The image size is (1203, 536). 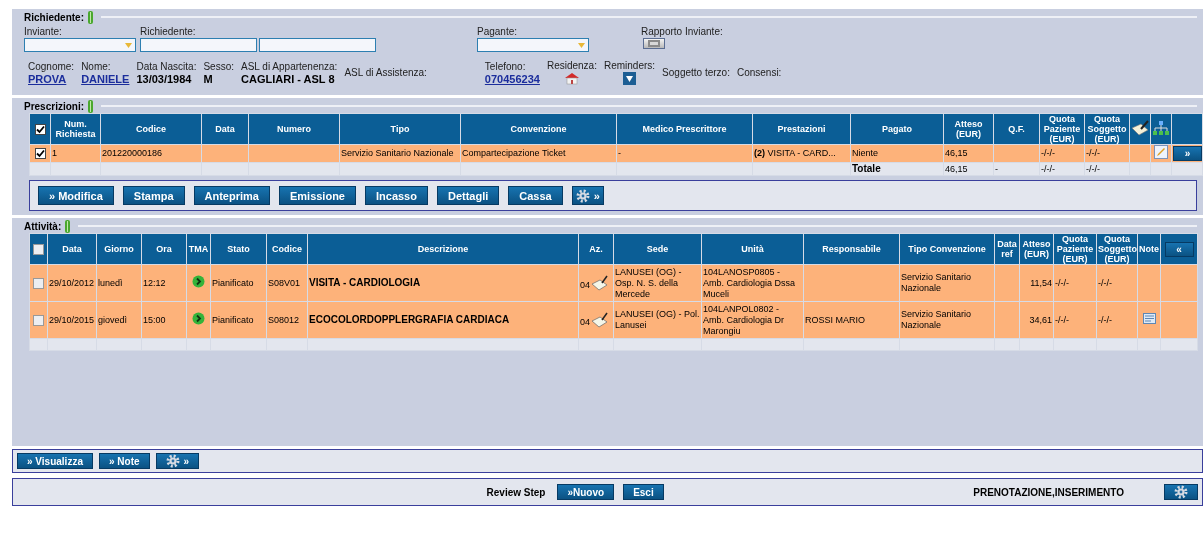 I want to click on house-icon, so click(x=571, y=78).